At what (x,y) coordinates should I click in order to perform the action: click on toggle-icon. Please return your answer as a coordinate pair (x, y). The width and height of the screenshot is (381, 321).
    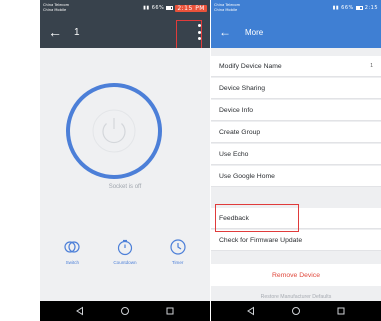
    Looking at the image, I should click on (72, 247).